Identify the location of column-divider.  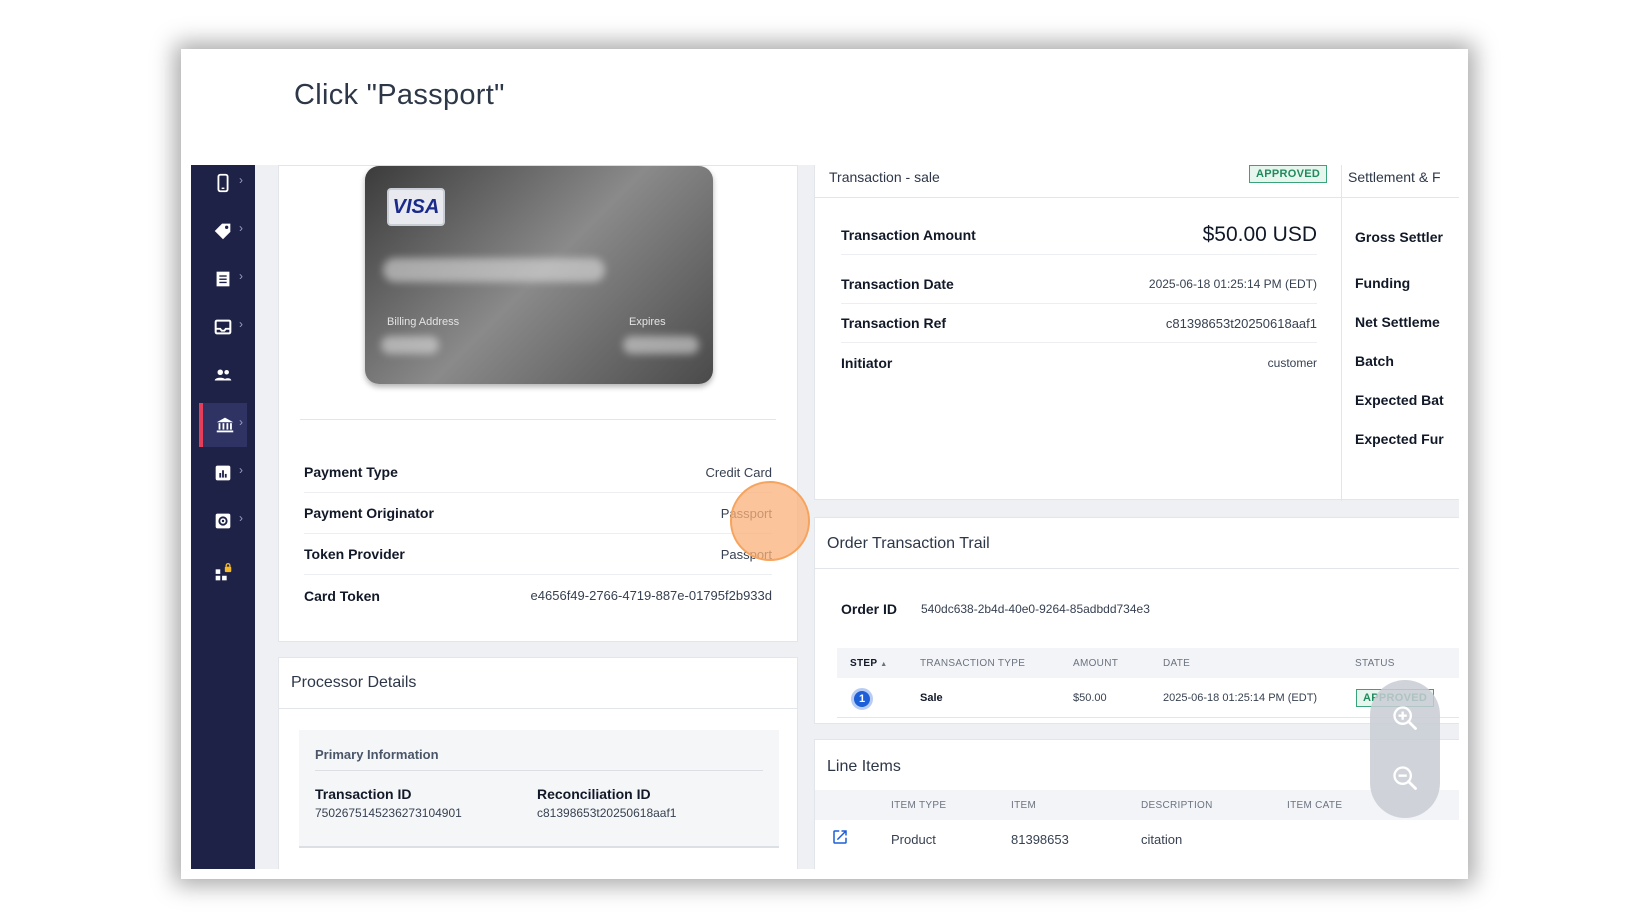
(1341, 333).